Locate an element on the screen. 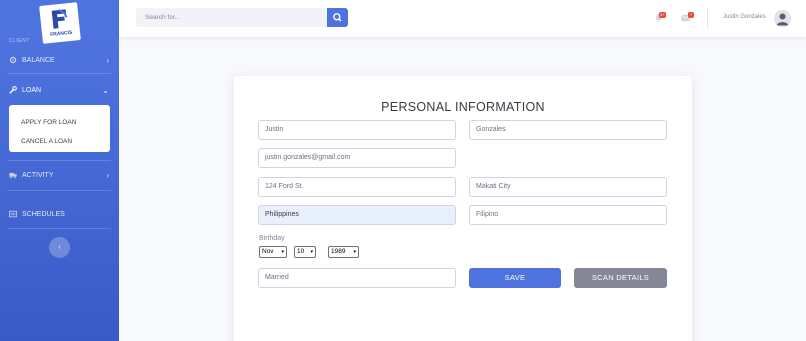 The width and height of the screenshot is (806, 341). loan-submenu: APPLY FOR LOAN CANCEL A LOAN is located at coordinates (59, 128).